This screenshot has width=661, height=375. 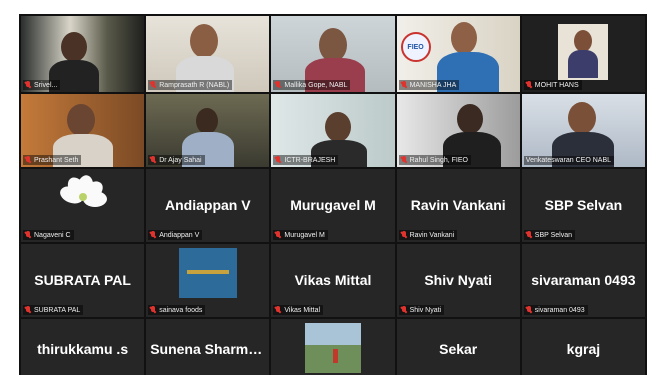 What do you see at coordinates (48, 235) in the screenshot?
I see `participant-label: Nagaveni C` at bounding box center [48, 235].